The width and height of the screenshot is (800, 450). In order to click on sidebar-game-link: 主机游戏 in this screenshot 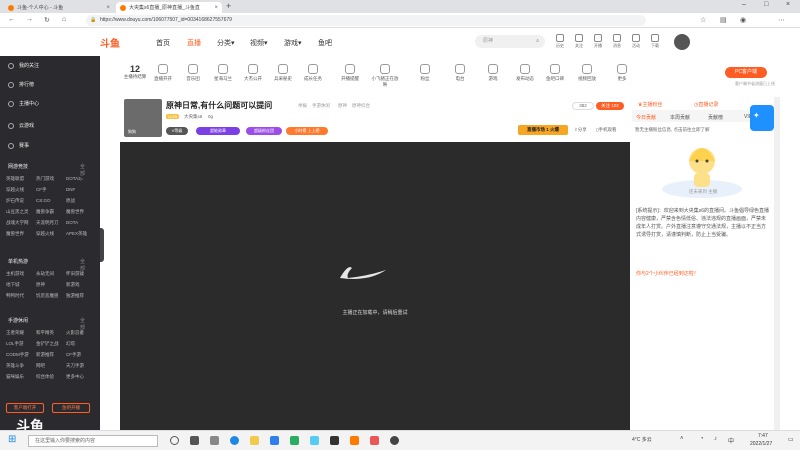, I will do `click(21, 274)`.